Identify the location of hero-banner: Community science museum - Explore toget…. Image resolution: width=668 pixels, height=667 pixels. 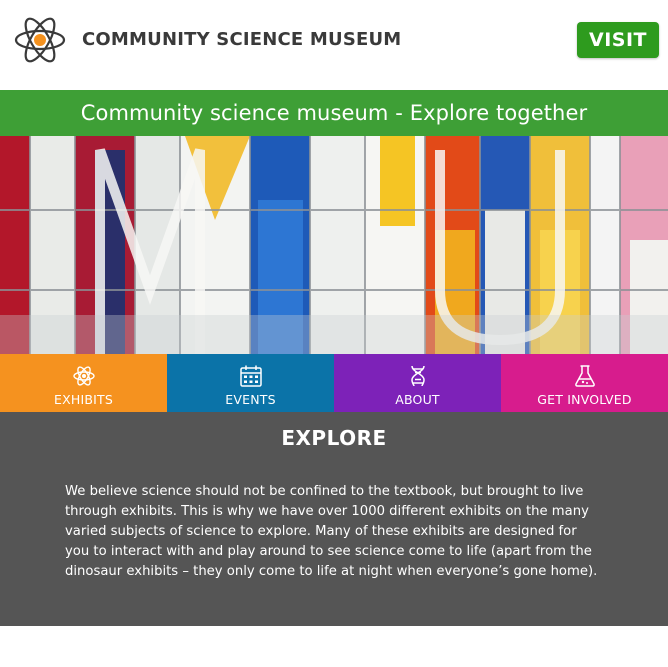
(334, 113).